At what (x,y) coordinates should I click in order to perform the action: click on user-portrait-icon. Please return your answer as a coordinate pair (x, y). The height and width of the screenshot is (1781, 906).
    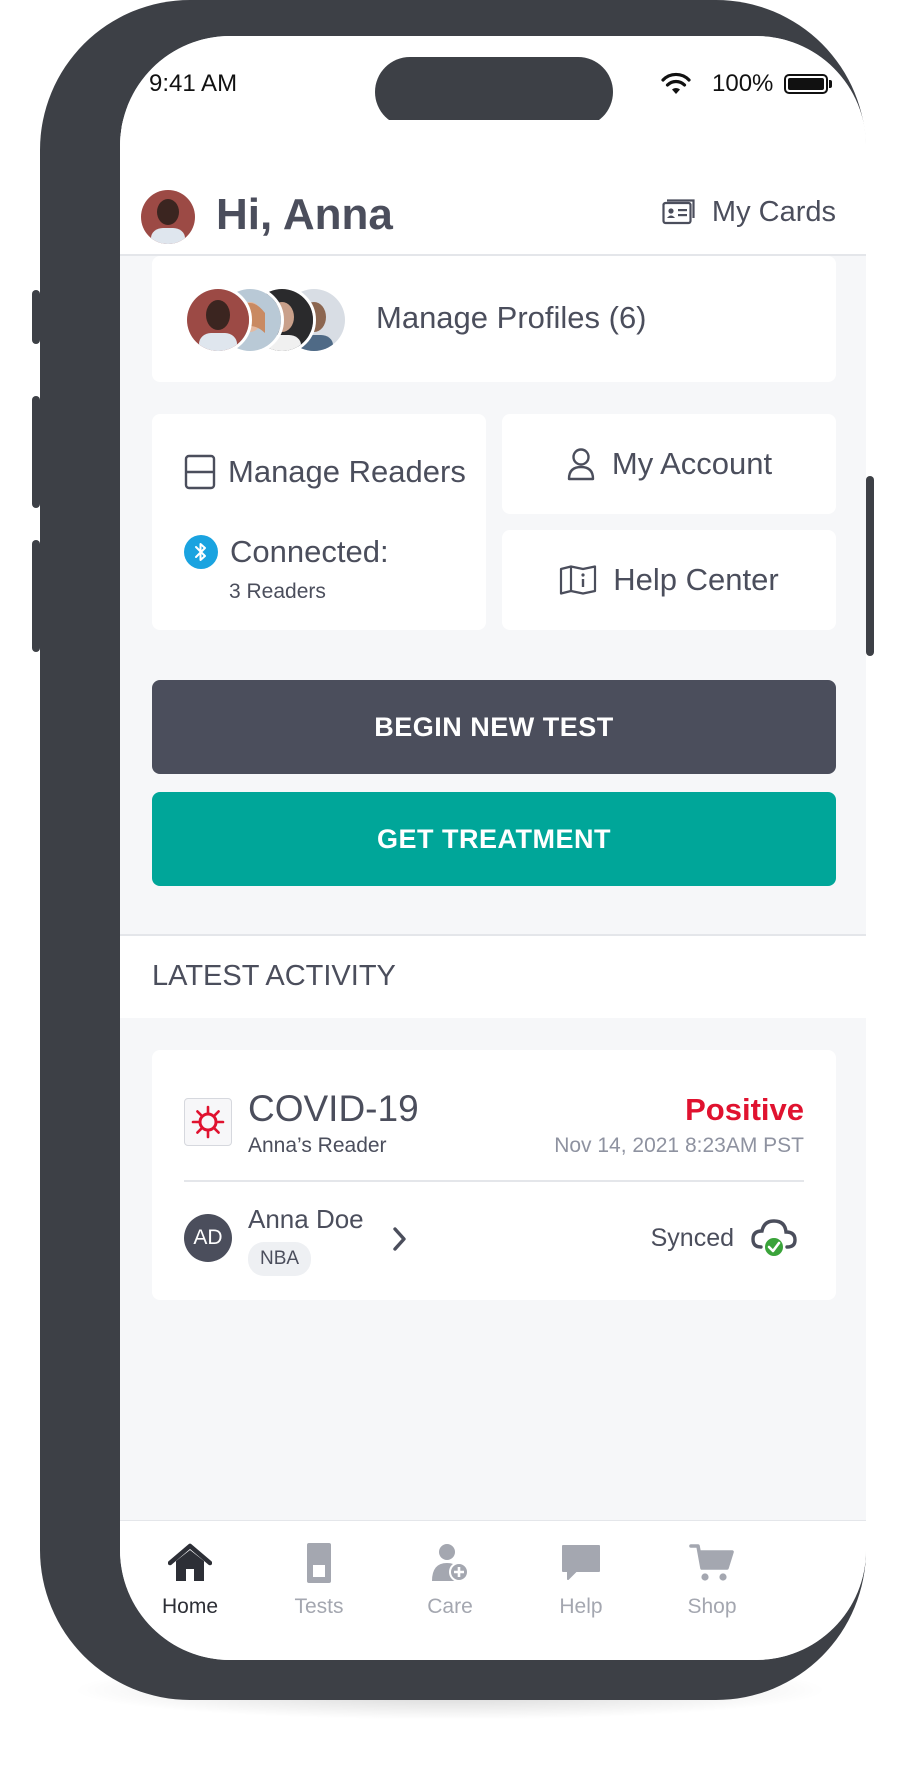
    Looking at the image, I should click on (168, 217).